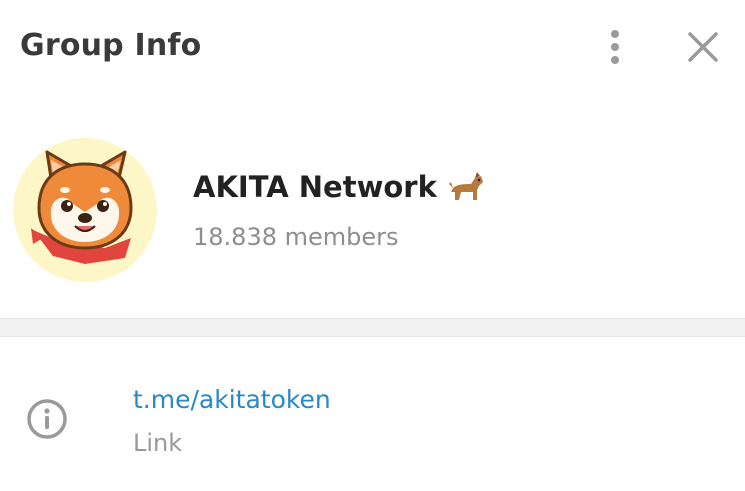 The height and width of the screenshot is (491, 745). I want to click on link-label: Link, so click(158, 443).